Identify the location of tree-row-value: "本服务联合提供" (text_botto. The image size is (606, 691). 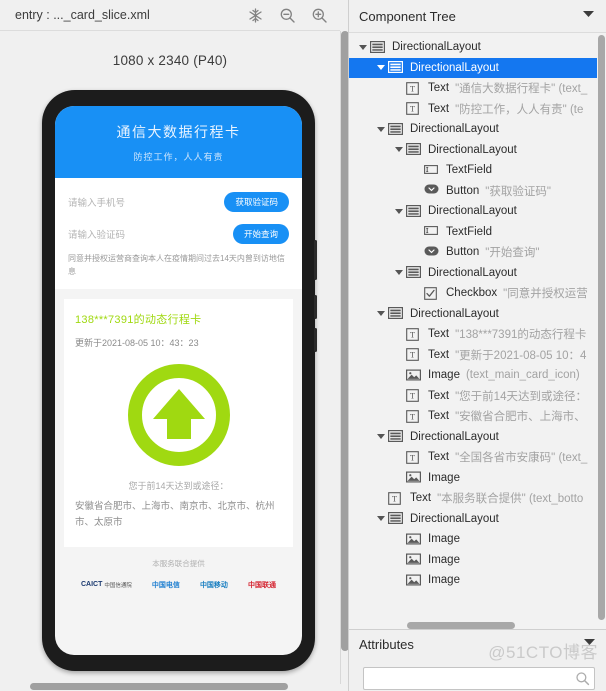
(510, 499).